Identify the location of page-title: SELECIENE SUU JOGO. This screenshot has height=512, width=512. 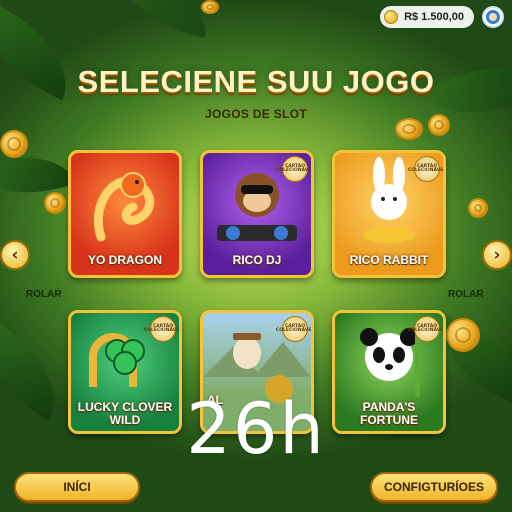
(256, 81).